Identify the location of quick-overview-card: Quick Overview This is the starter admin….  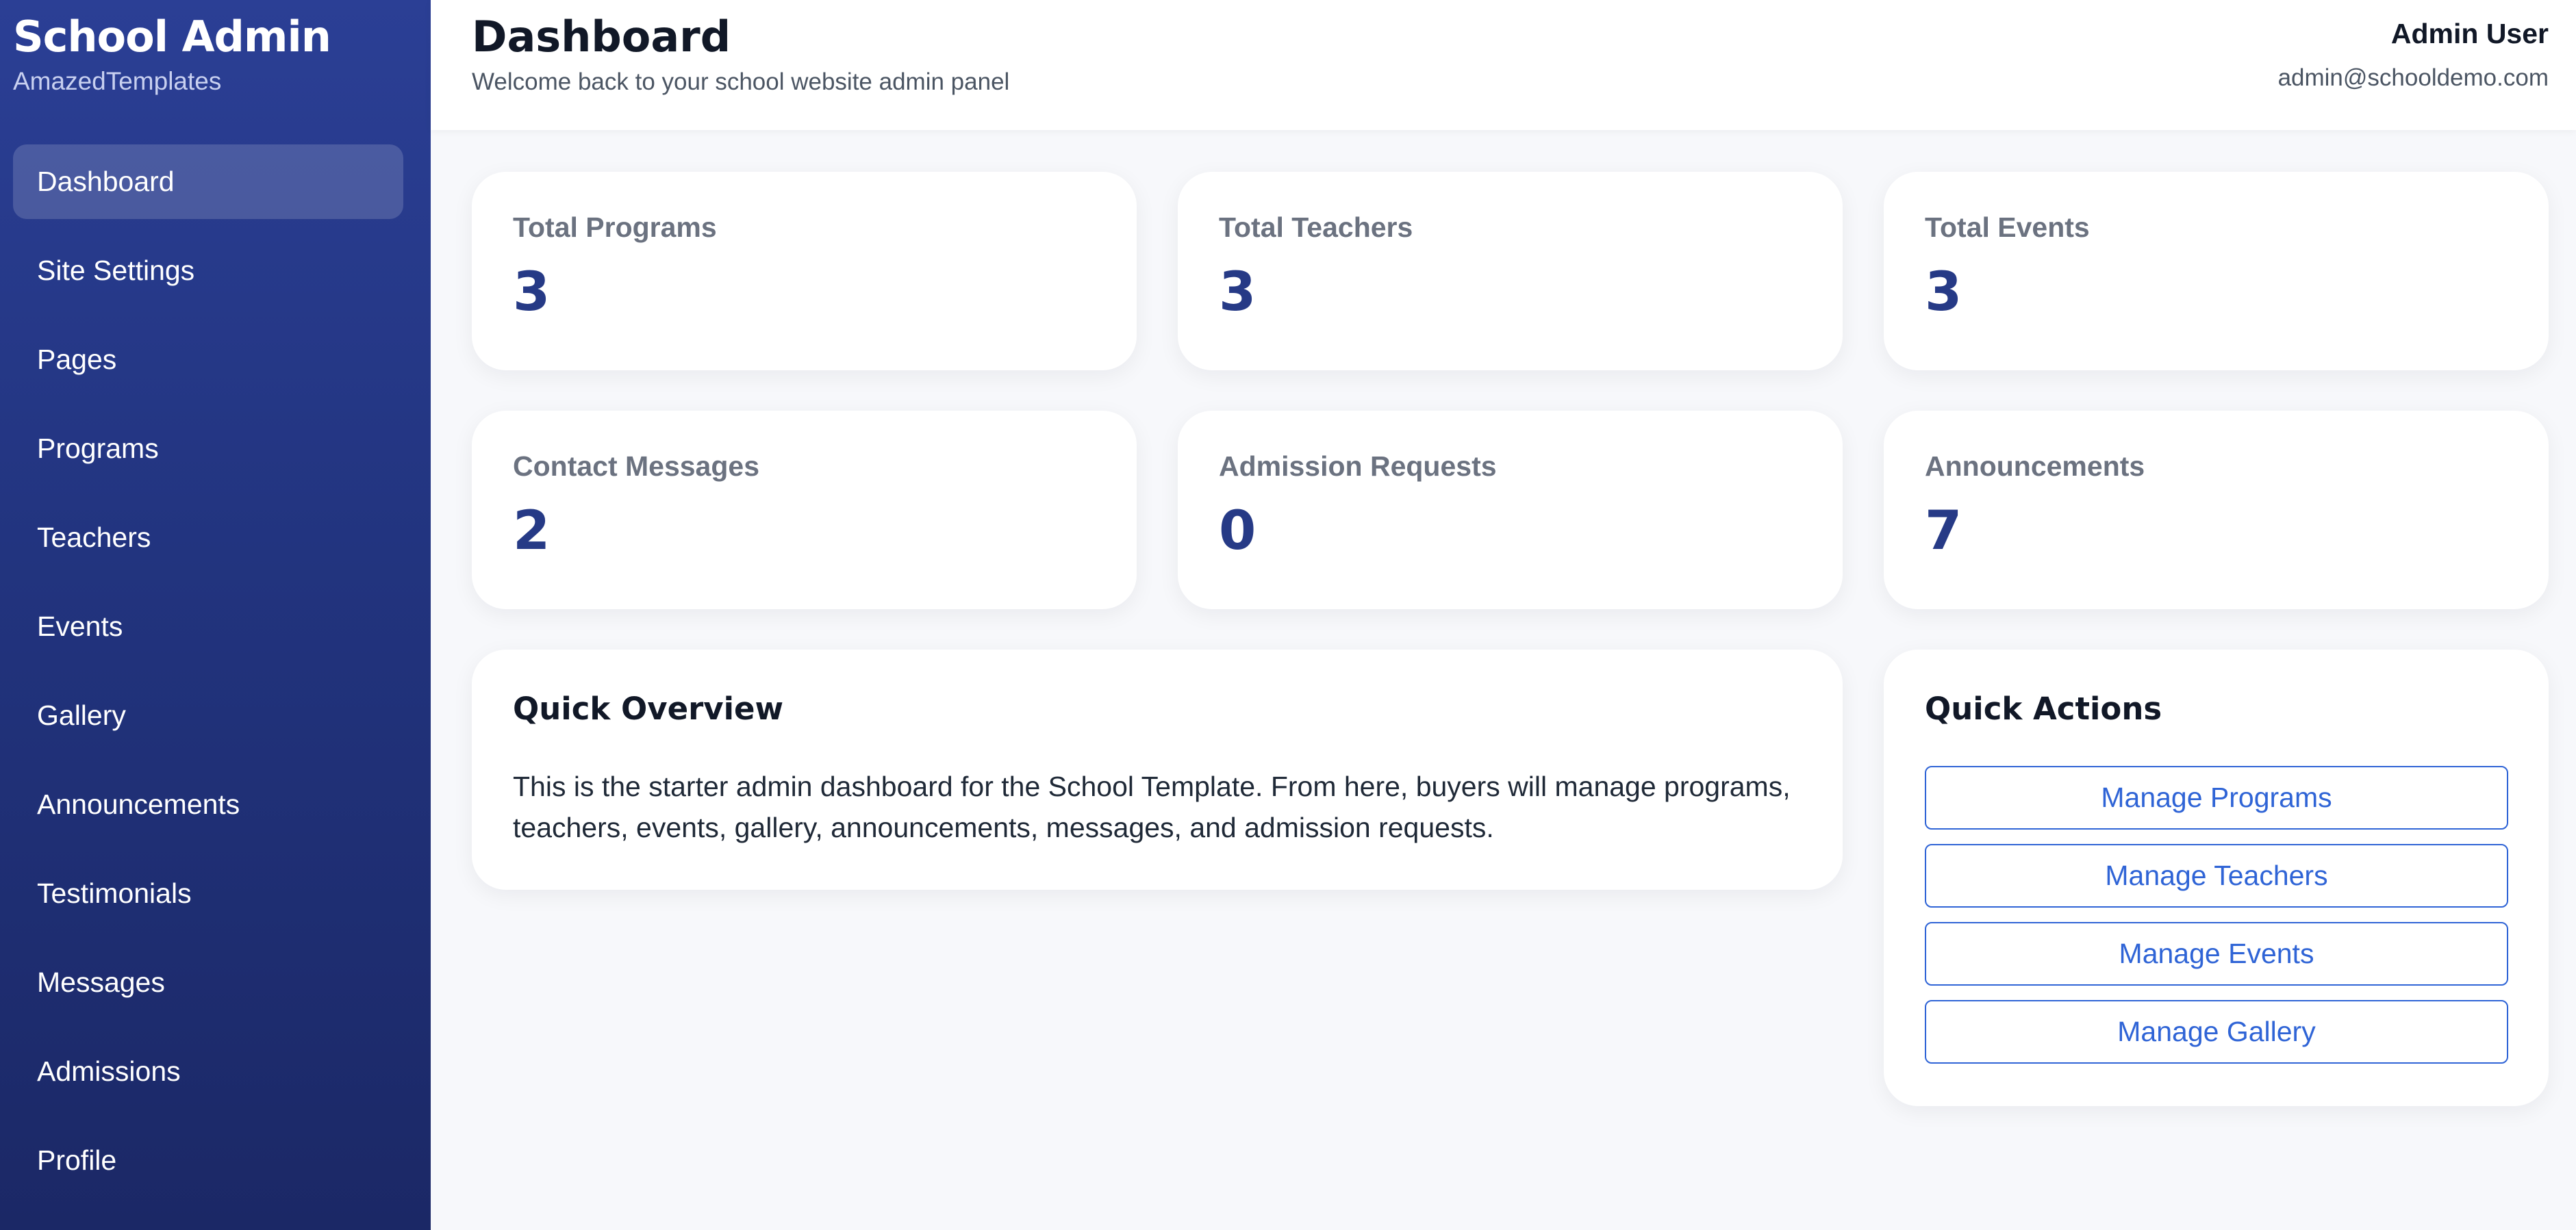
(1157, 770).